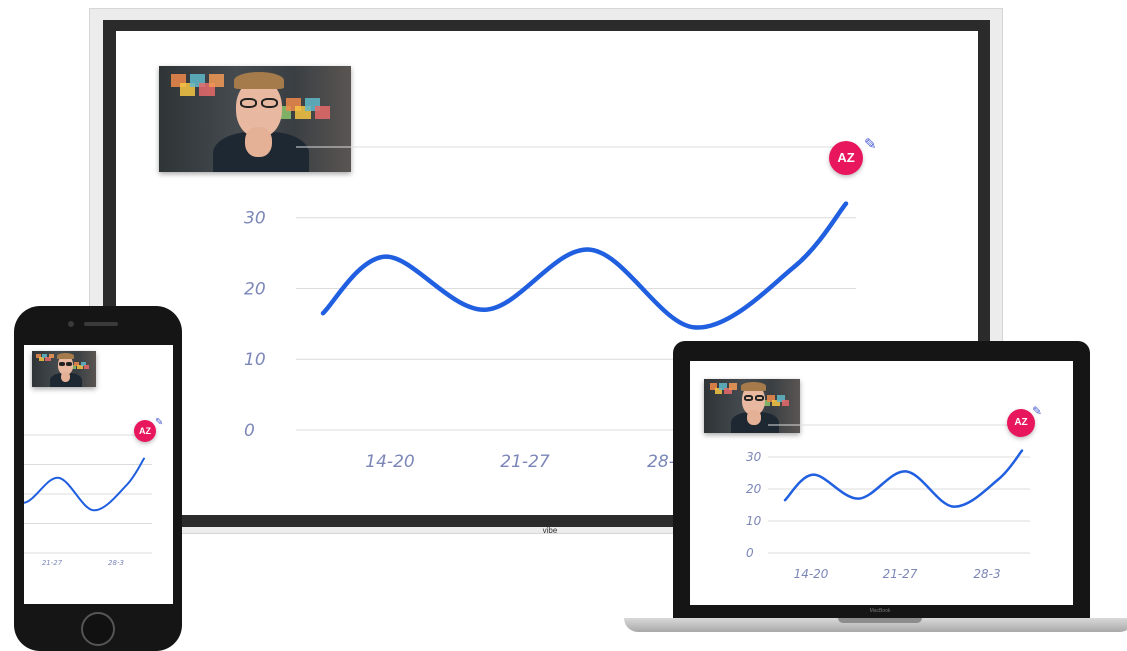 The height and width of the screenshot is (651, 1127). Describe the element at coordinates (880, 611) in the screenshot. I see `laptop-brand-label: MacBook` at that location.